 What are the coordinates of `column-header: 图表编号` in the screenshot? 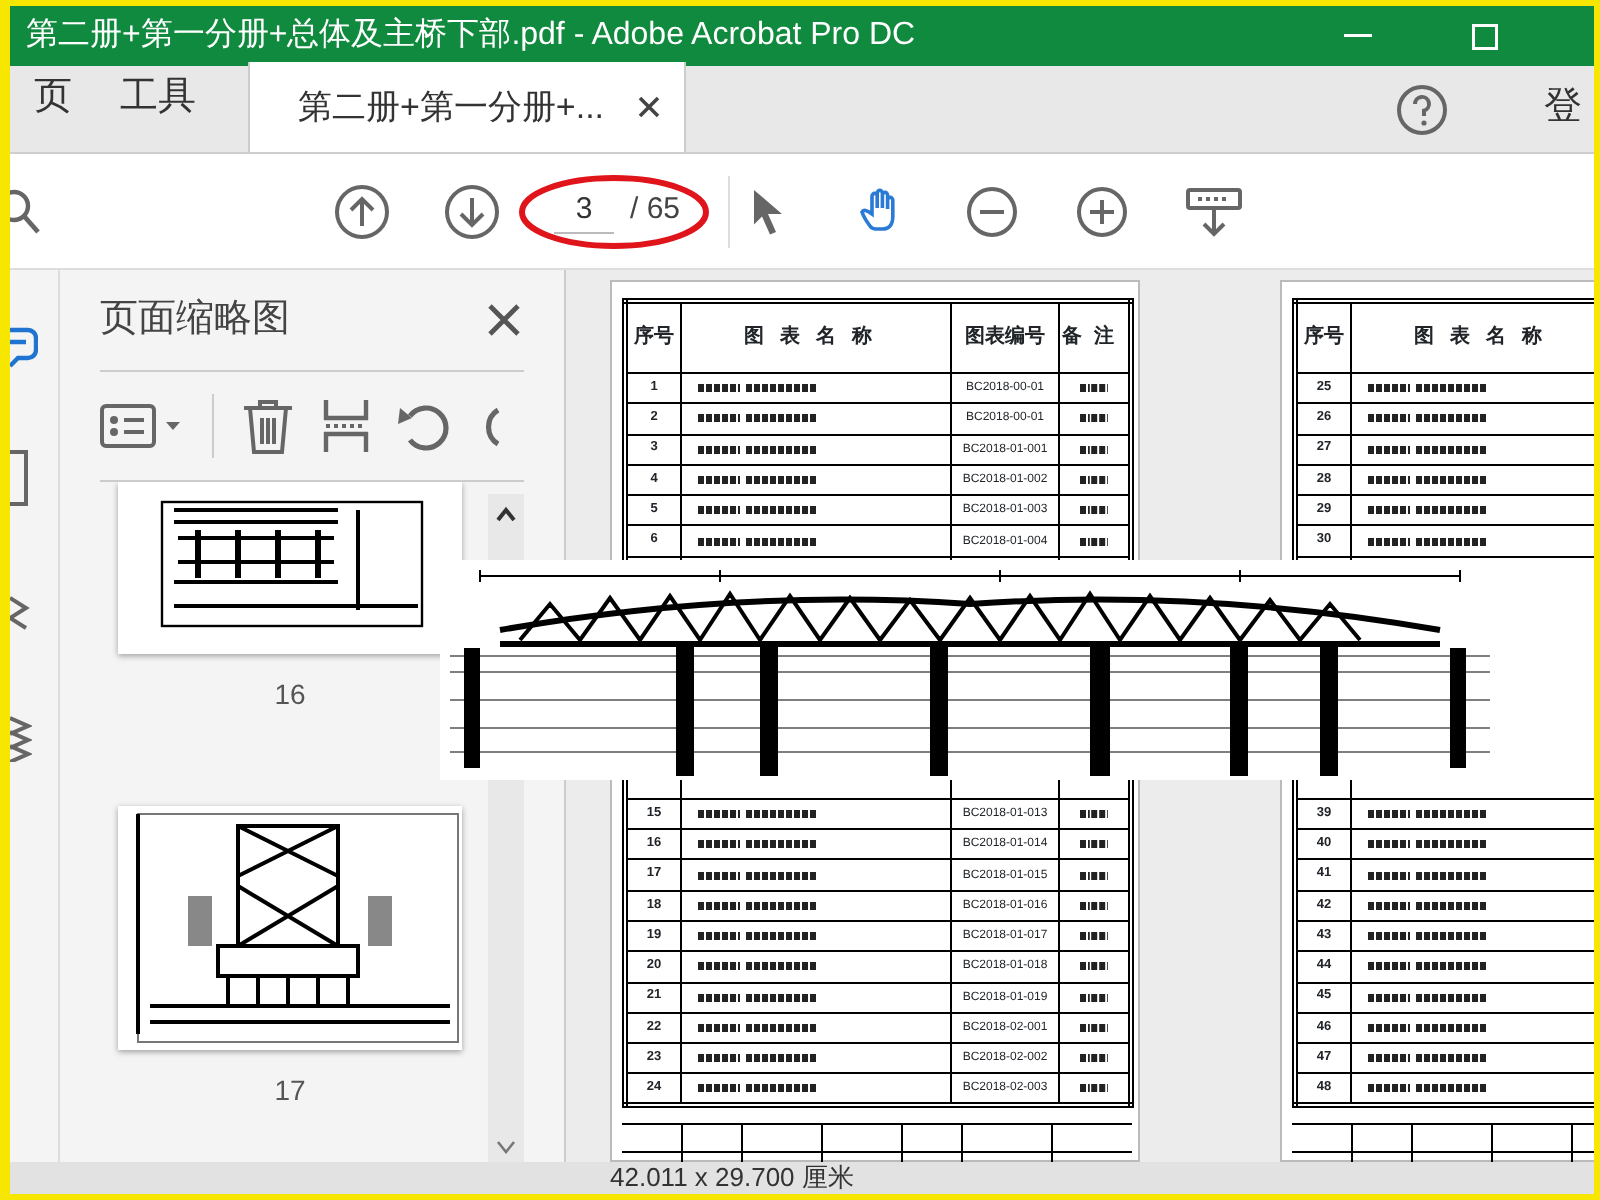 It's located at (1005, 337).